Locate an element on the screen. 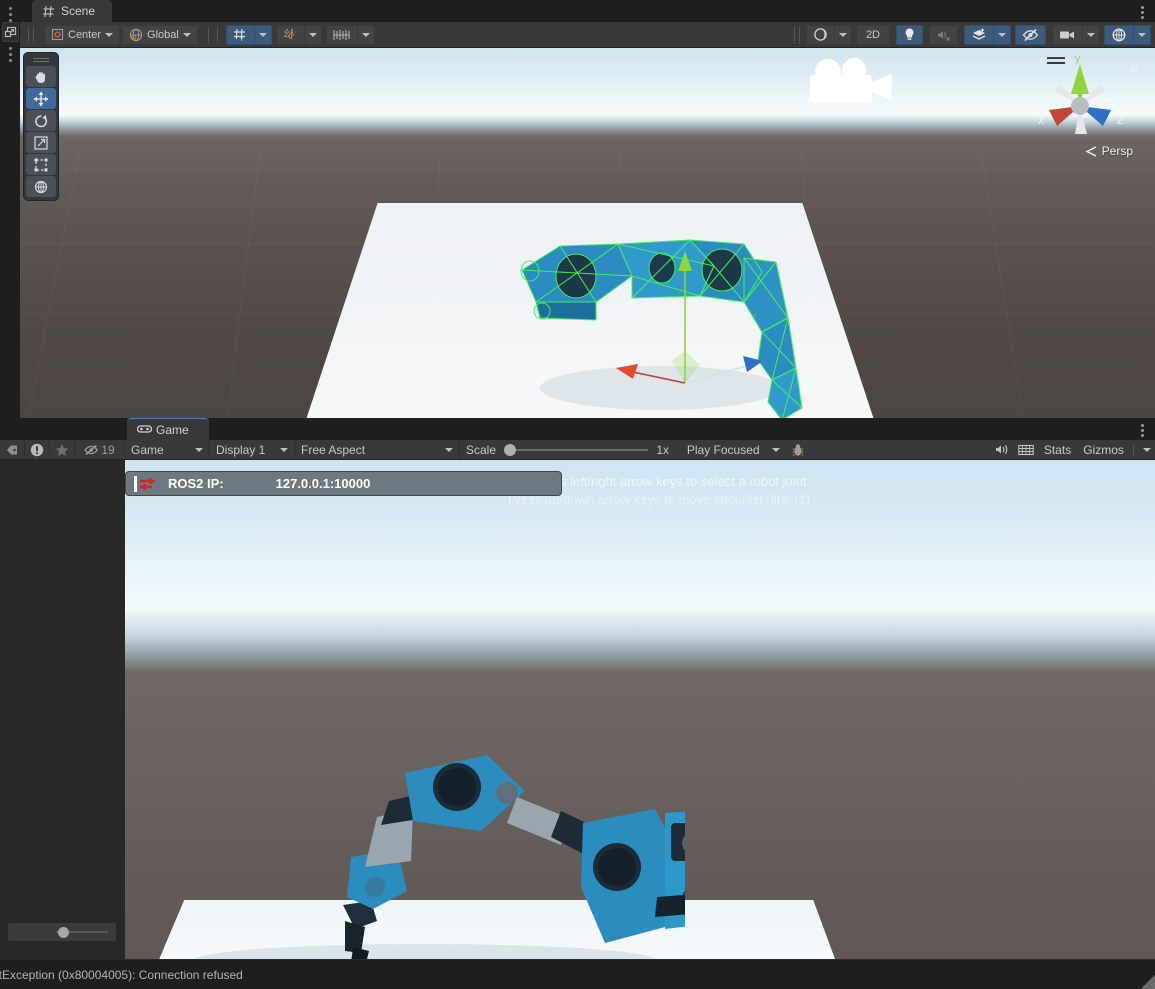 The image size is (1155, 989). scene-fx-button is located at coordinates (979, 34).